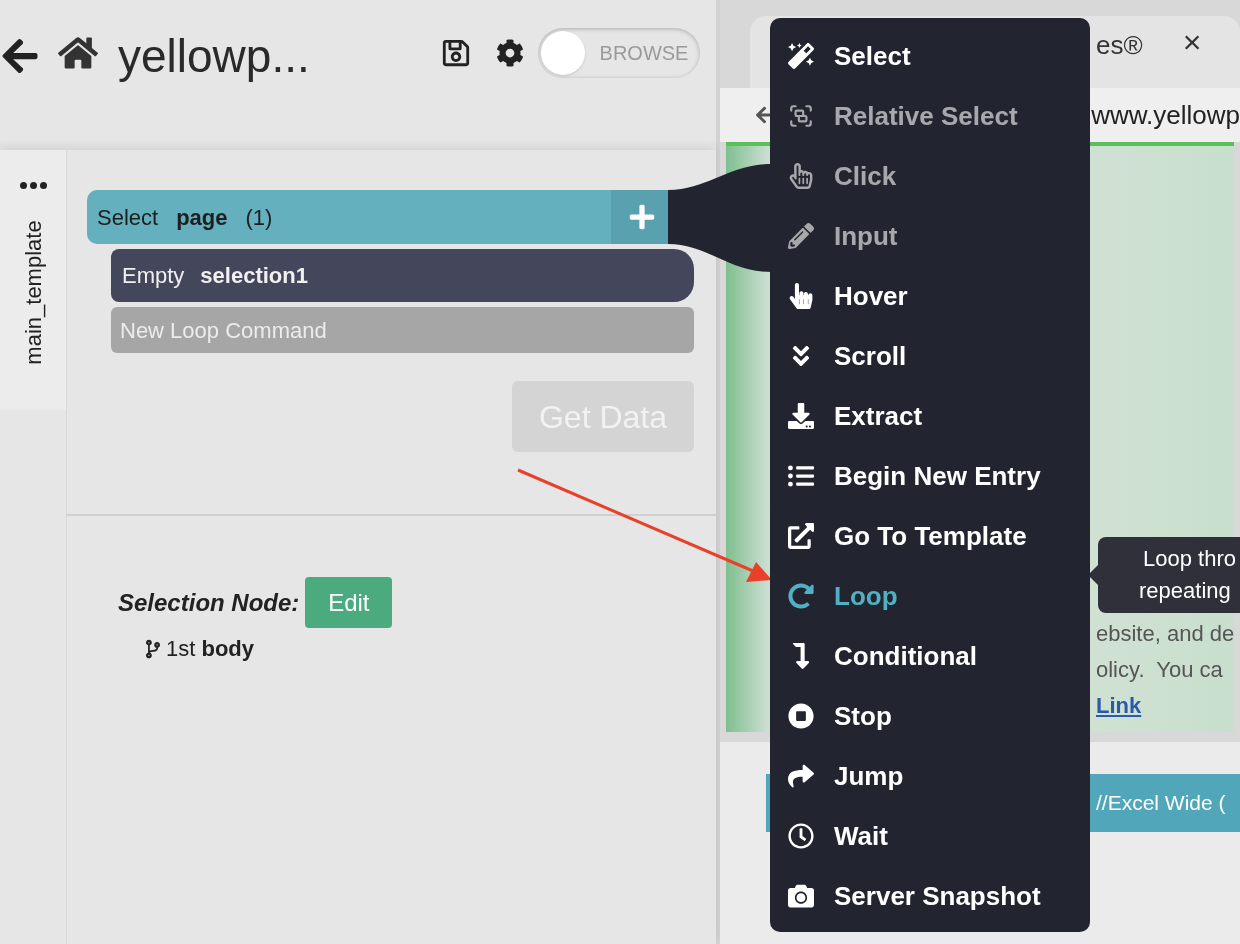 The image size is (1240, 944). What do you see at coordinates (801, 236) in the screenshot?
I see `pencil-icon` at bounding box center [801, 236].